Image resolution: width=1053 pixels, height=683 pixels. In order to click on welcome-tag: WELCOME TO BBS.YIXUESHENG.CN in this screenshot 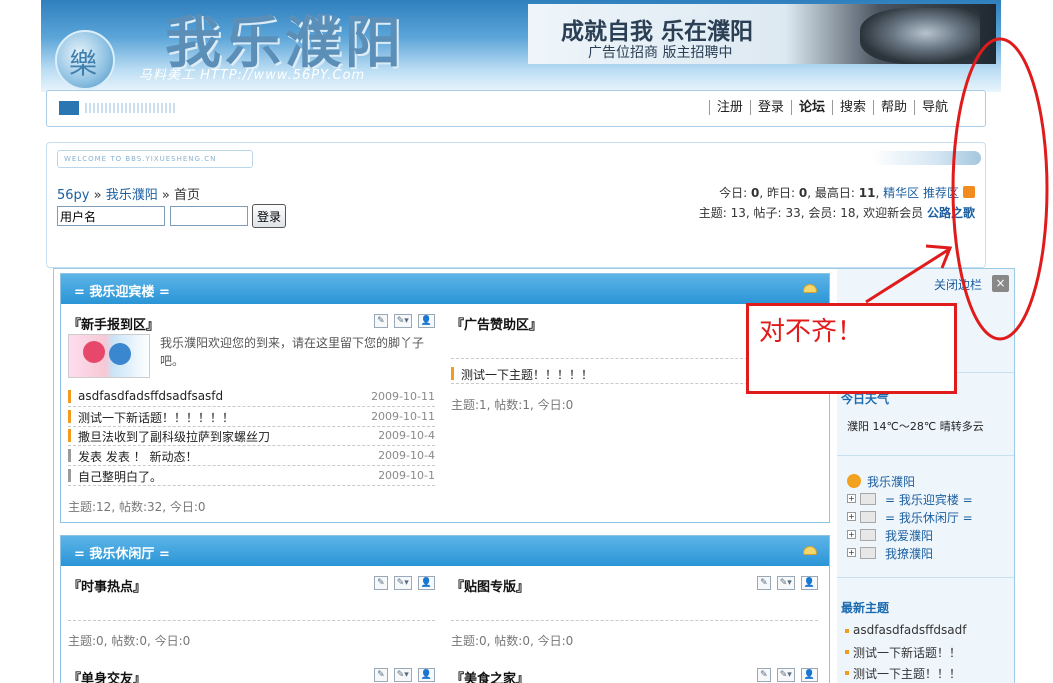, I will do `click(155, 159)`.